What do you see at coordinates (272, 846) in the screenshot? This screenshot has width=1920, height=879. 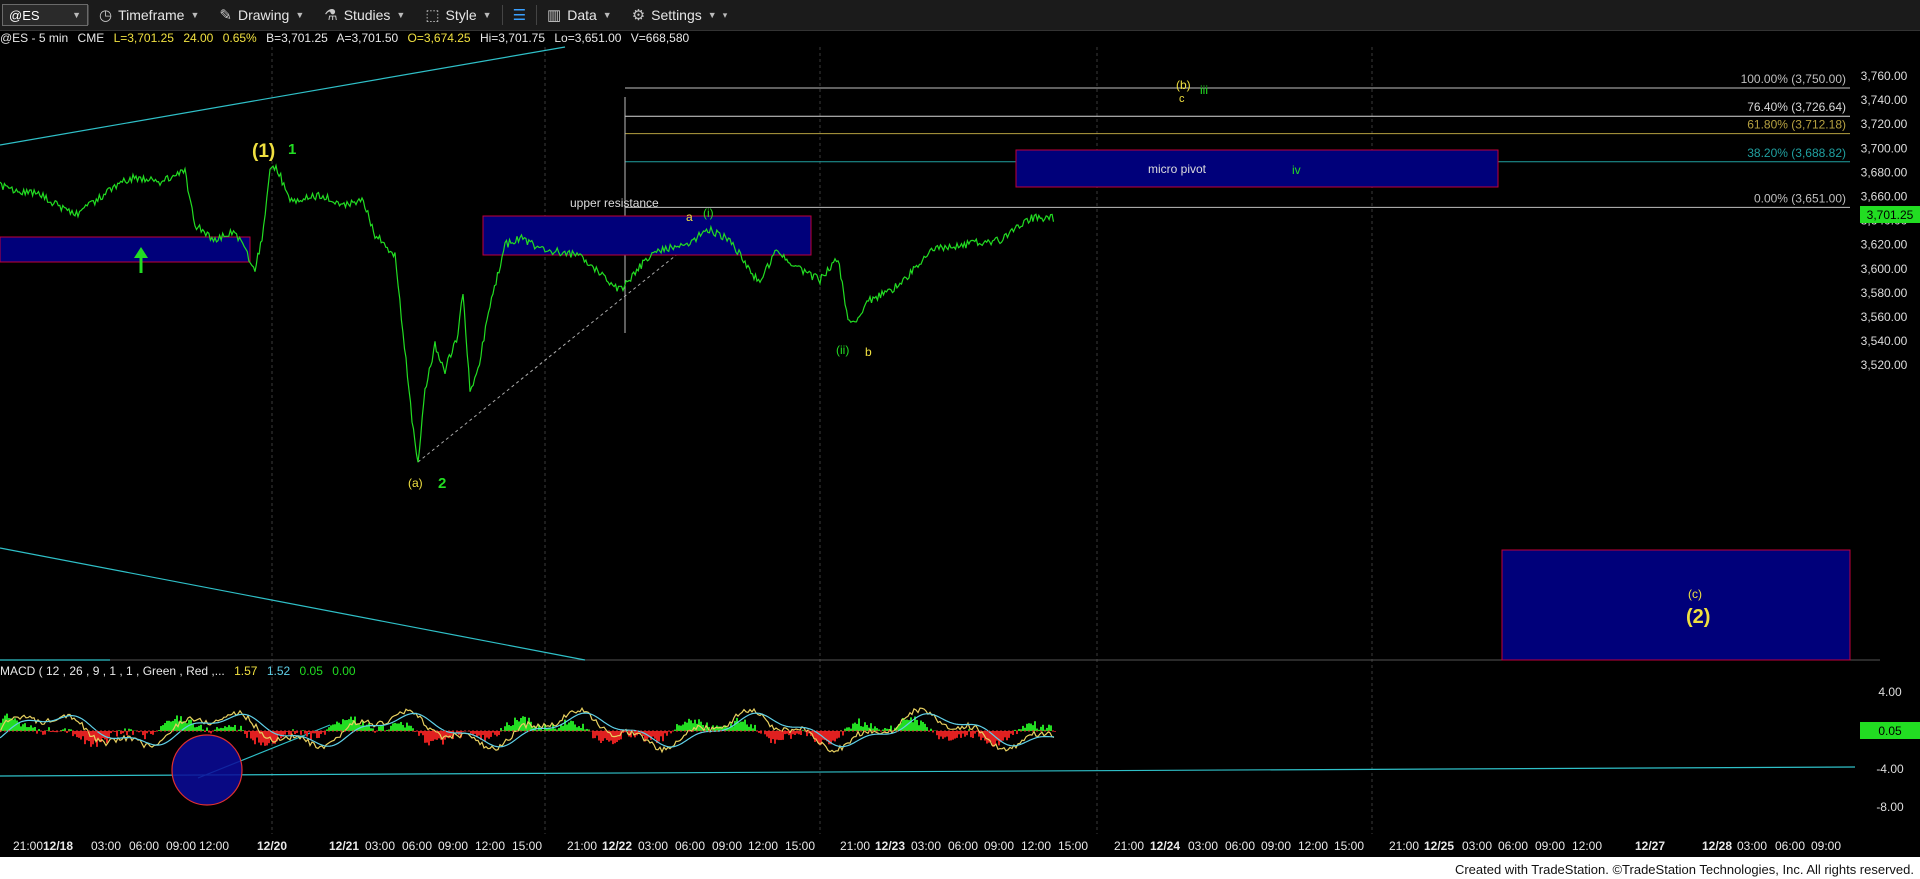 I see `time-axis-tick: 12/20` at bounding box center [272, 846].